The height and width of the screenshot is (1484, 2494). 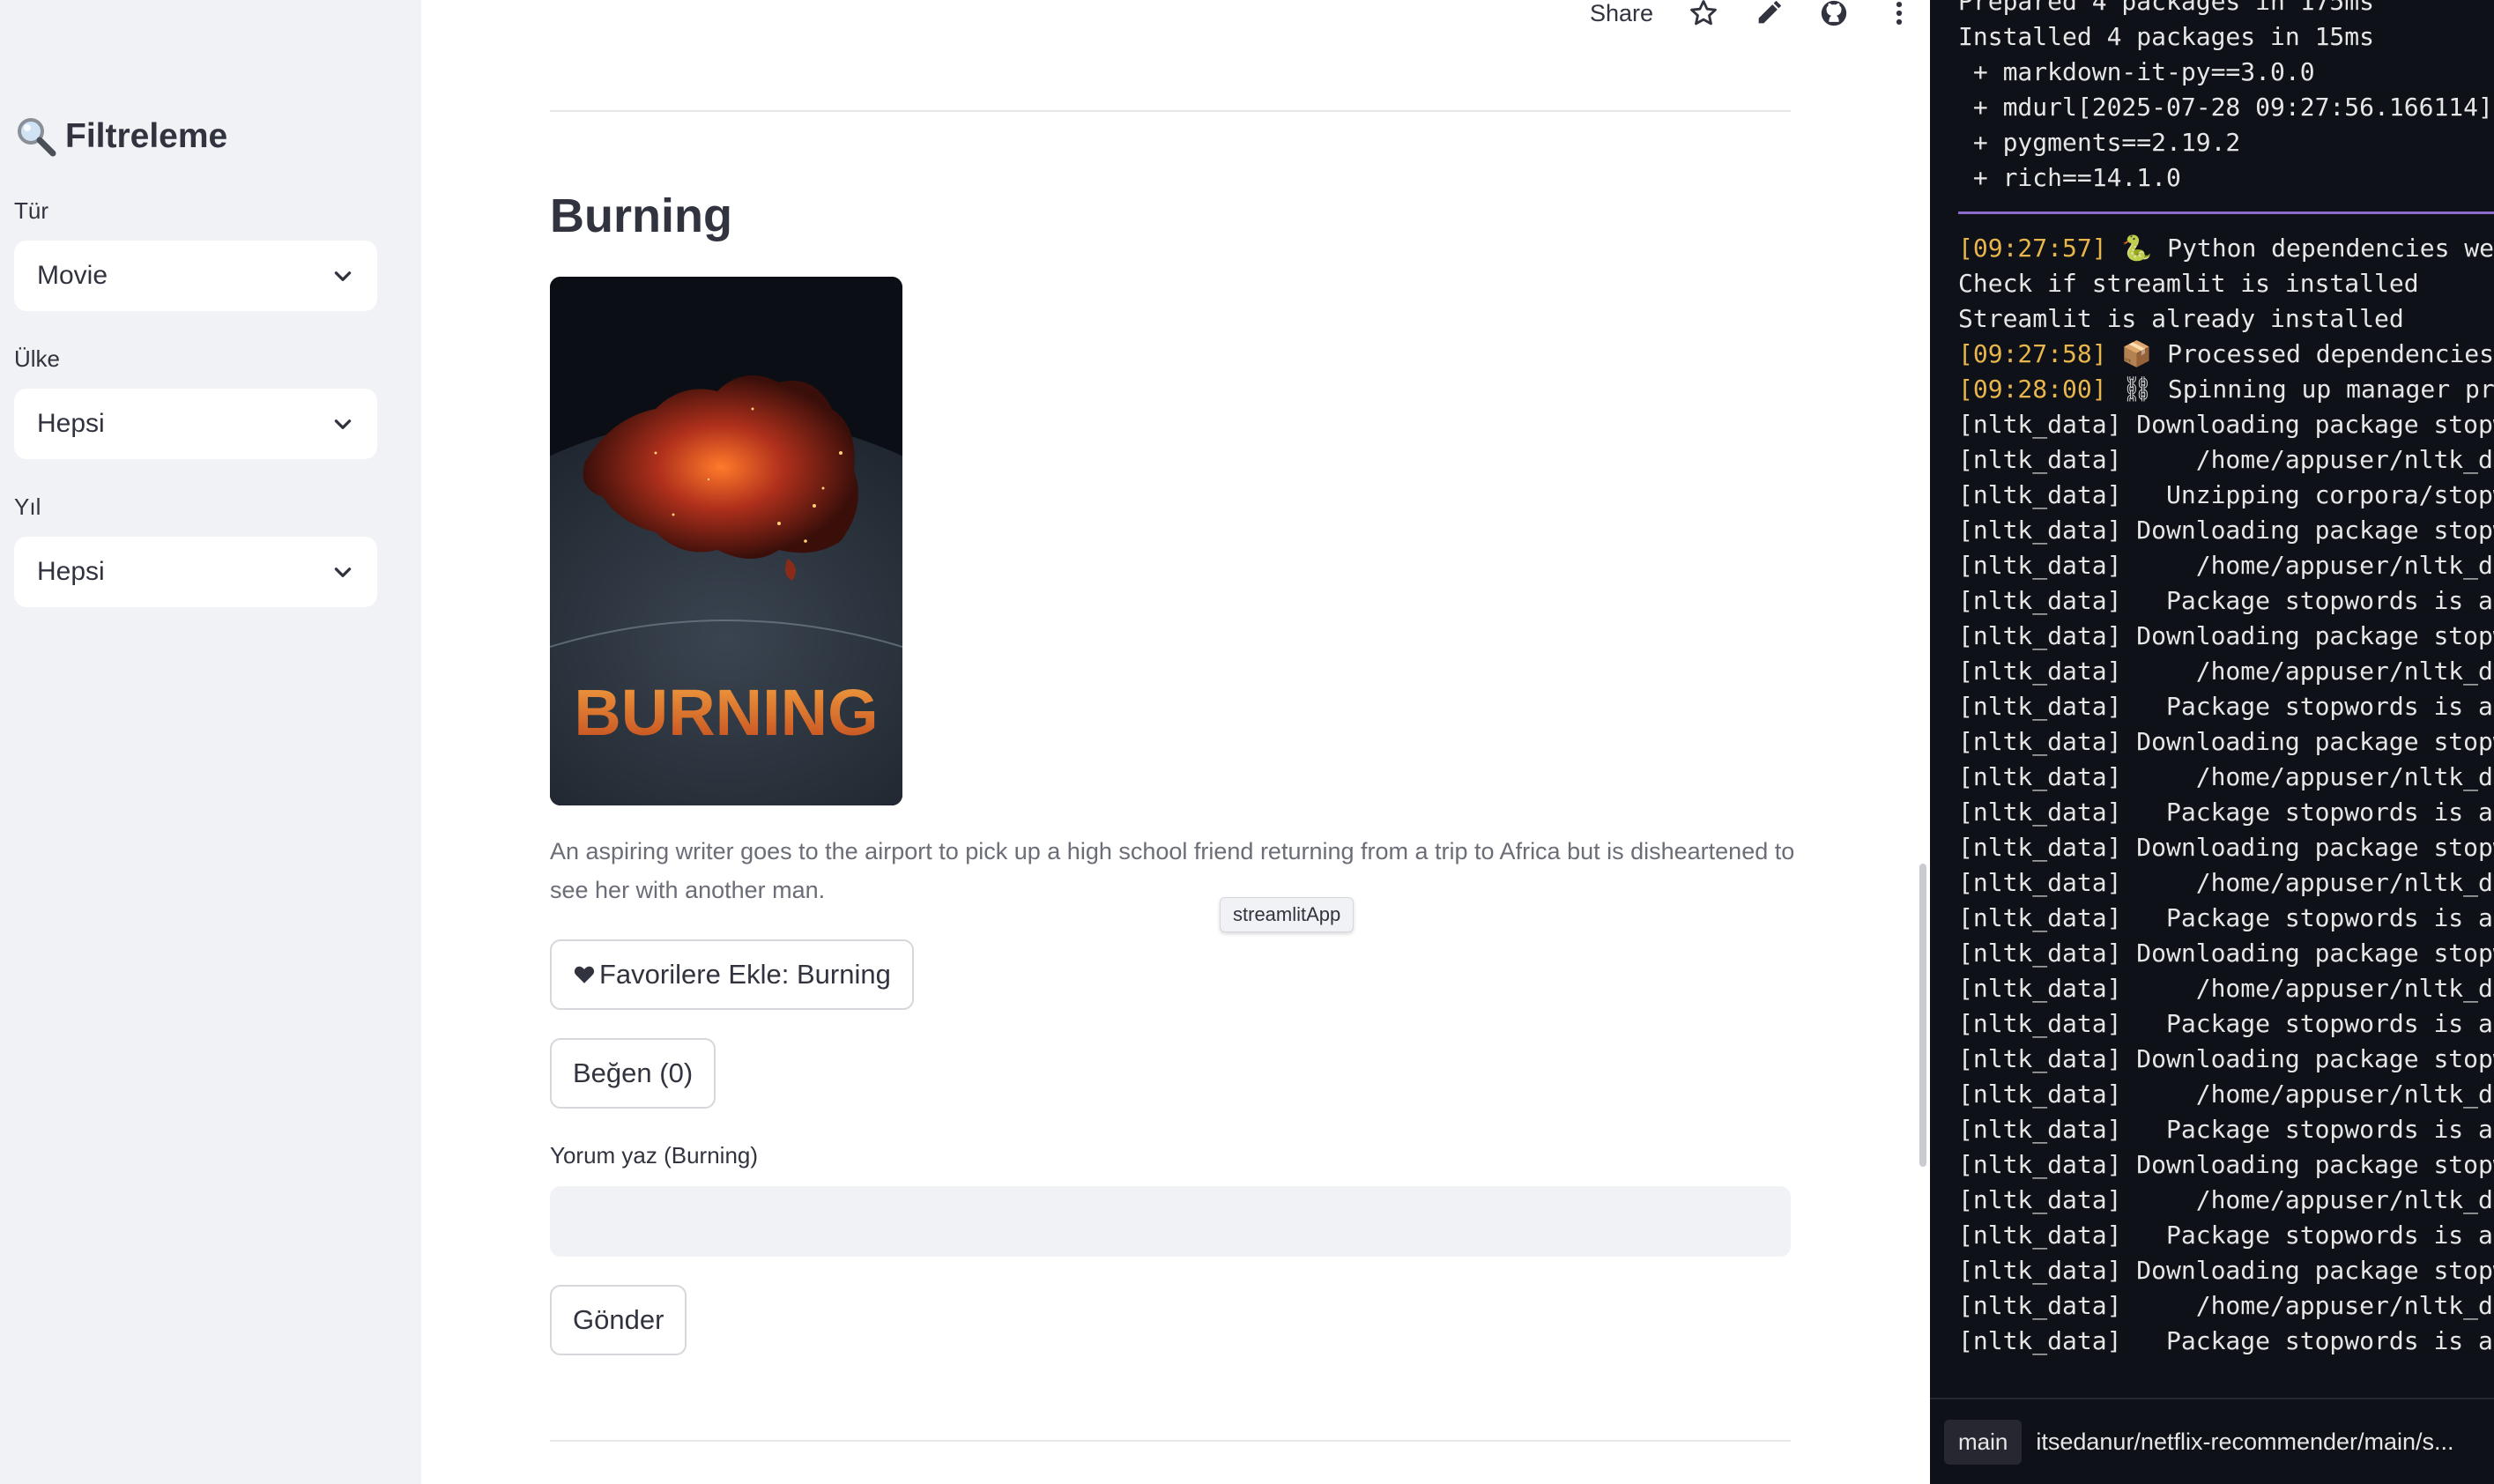 I want to click on terminal-text: Check if streamlit is installed, so click(x=2188, y=283).